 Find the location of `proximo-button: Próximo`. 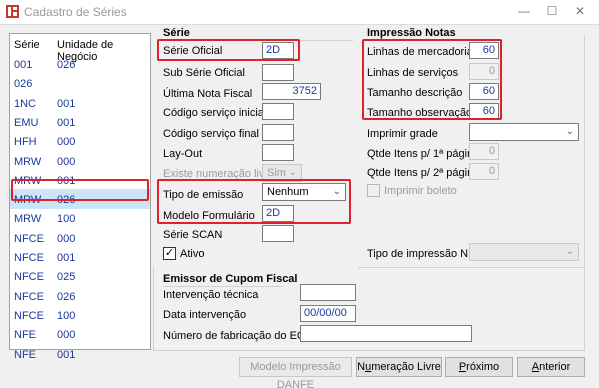

proximo-button: Próximo is located at coordinates (479, 367).